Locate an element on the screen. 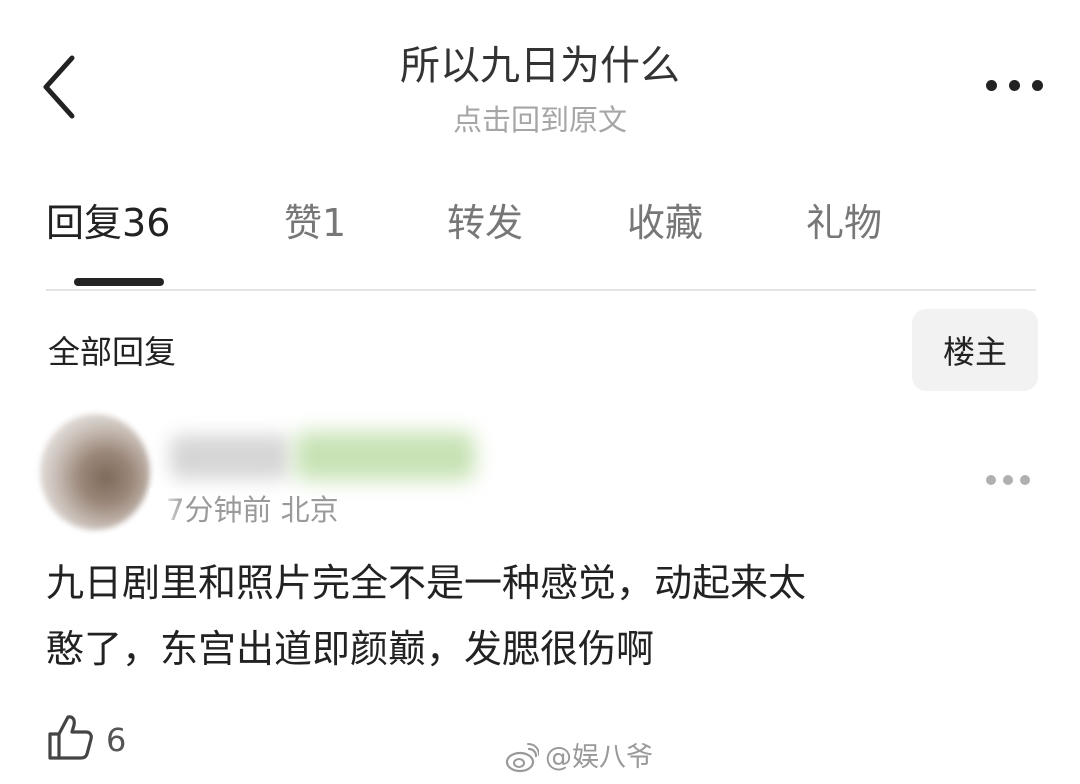 Image resolution: width=1080 pixels, height=784 pixels. comment-line: 九日剧里和照片完全不是一种感觉，动起来太 is located at coordinates (426, 583).